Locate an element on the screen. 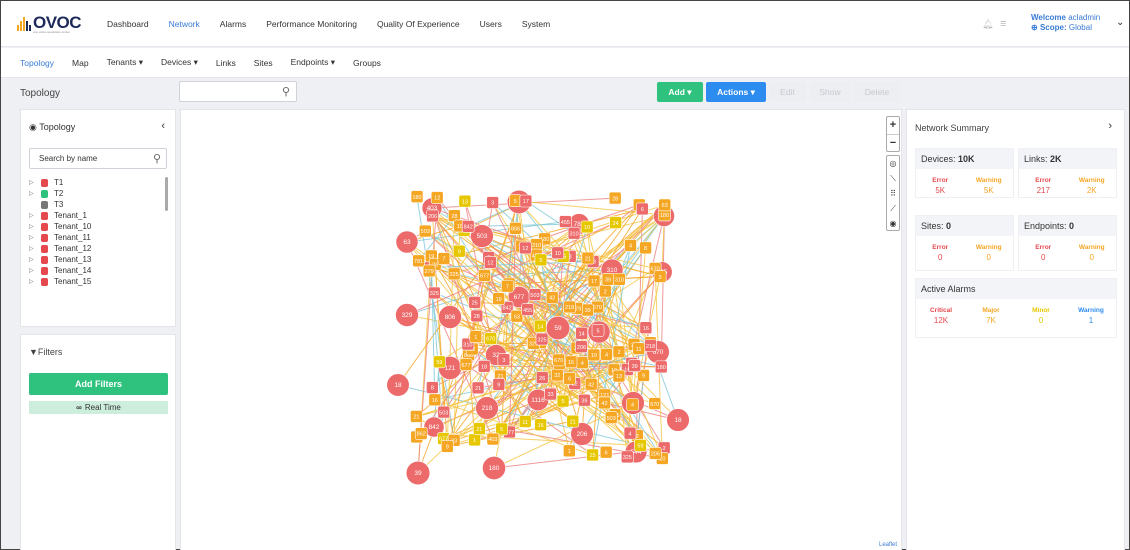 The image size is (1130, 550). device-node: 25 is located at coordinates (474, 302).